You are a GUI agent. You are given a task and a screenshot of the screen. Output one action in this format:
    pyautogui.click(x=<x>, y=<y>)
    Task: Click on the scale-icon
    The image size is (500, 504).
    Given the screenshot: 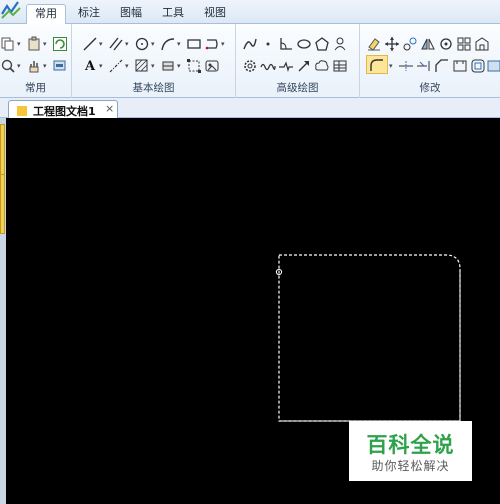 What is the action you would take?
    pyautogui.click(x=482, y=44)
    